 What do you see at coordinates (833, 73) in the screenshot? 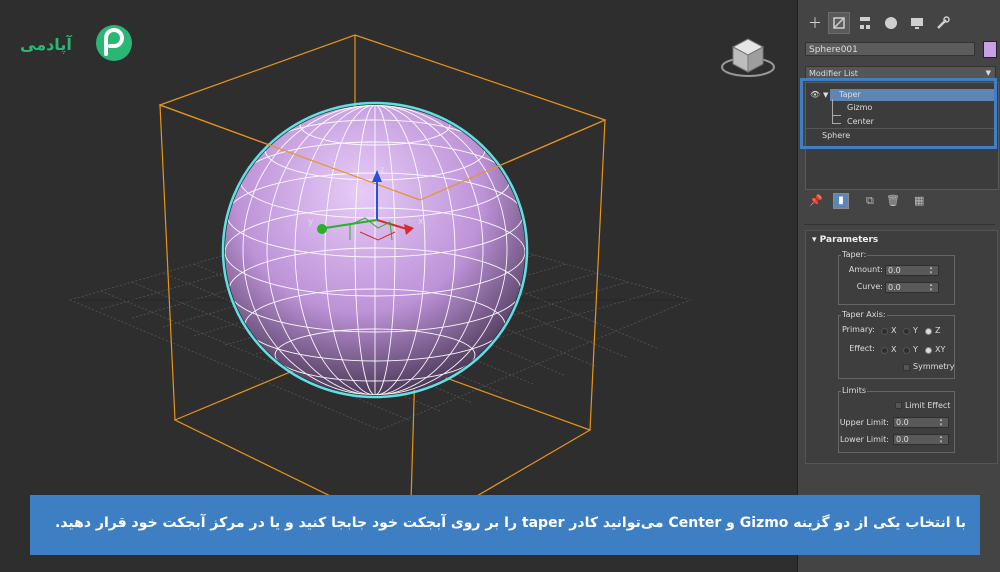
I see `modifier-list-label: Modifier List` at bounding box center [833, 73].